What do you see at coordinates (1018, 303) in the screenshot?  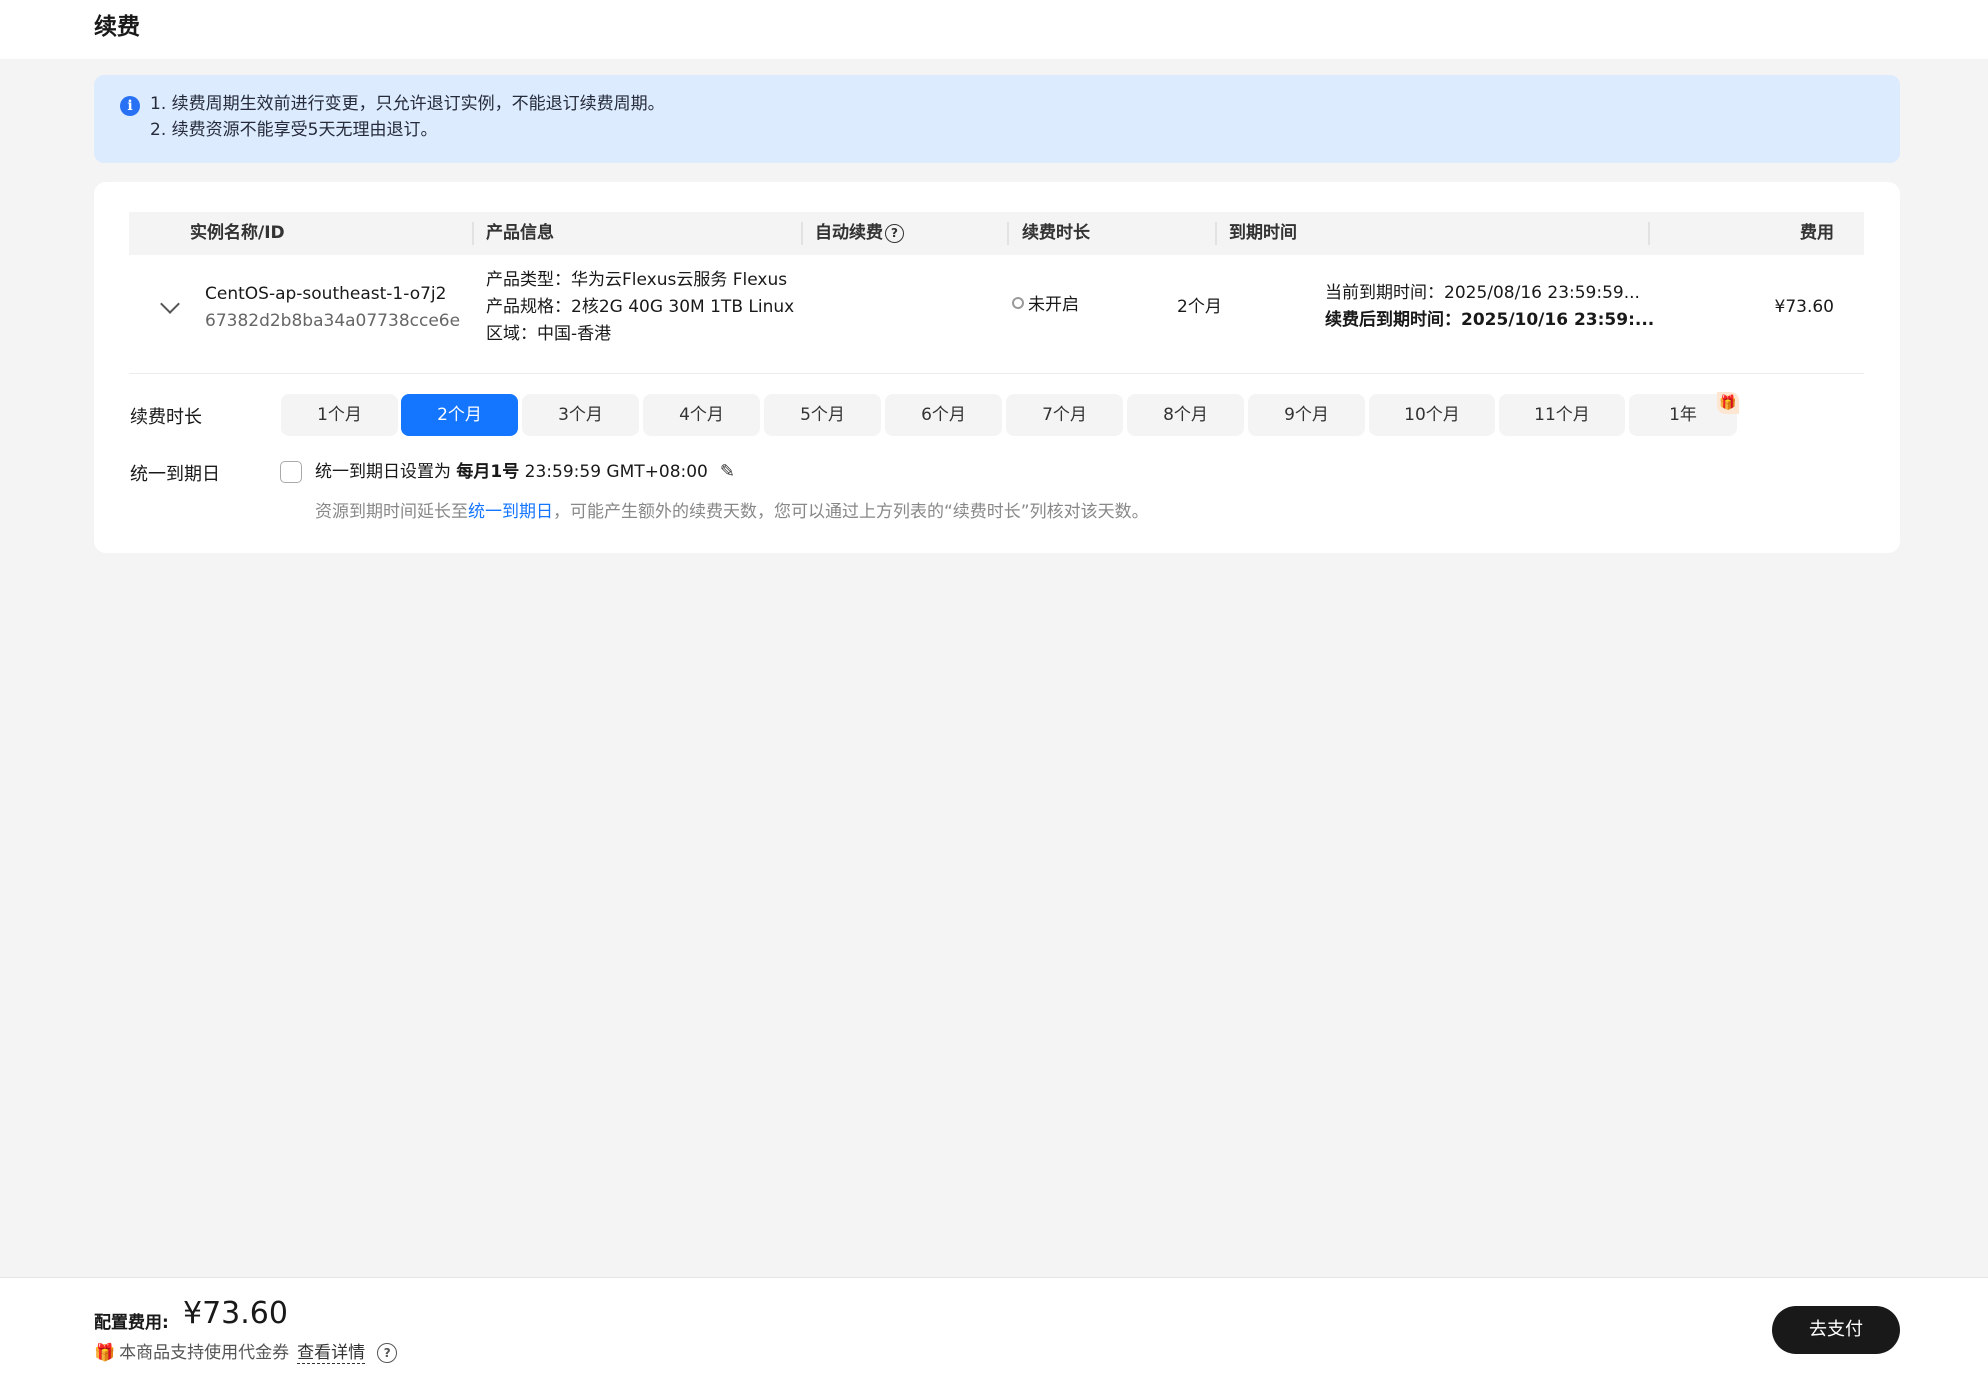 I see `status-dot-icon` at bounding box center [1018, 303].